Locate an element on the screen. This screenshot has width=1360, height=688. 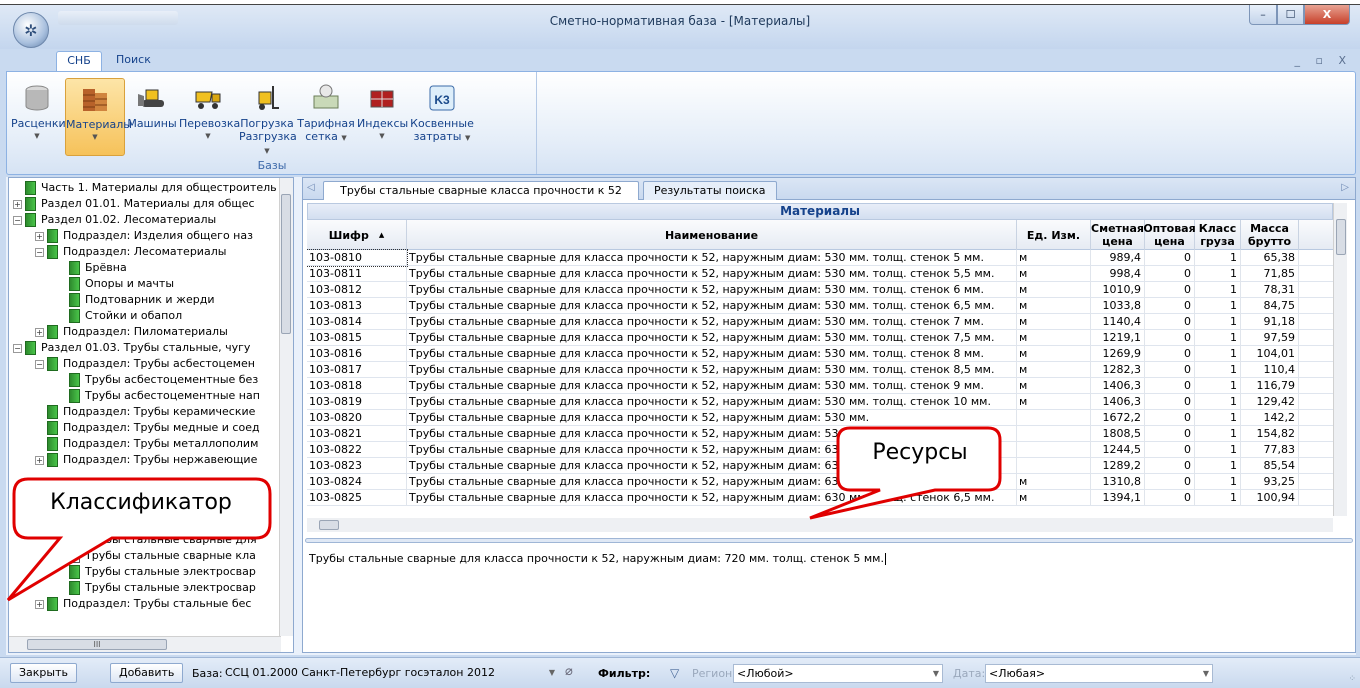
indirect-costs-button: K3 Косвенные затраты ▼ is located at coordinates (442, 117).